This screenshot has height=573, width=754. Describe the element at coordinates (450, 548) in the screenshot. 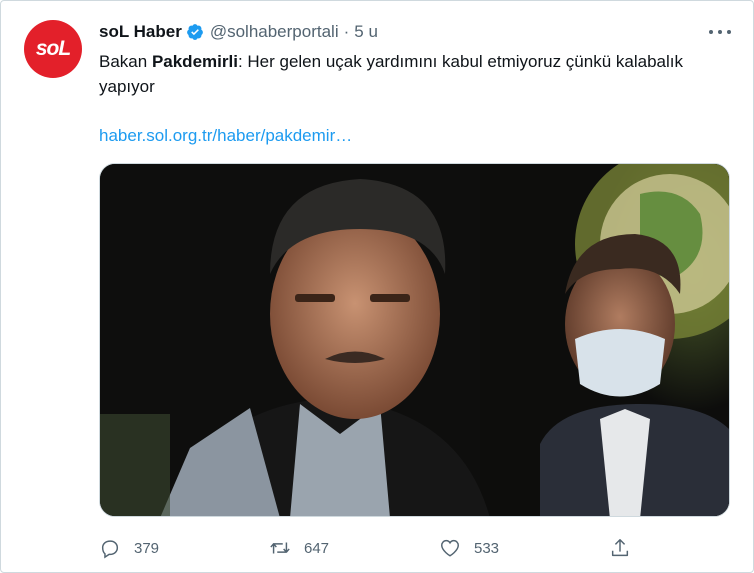

I see `like-icon` at that location.